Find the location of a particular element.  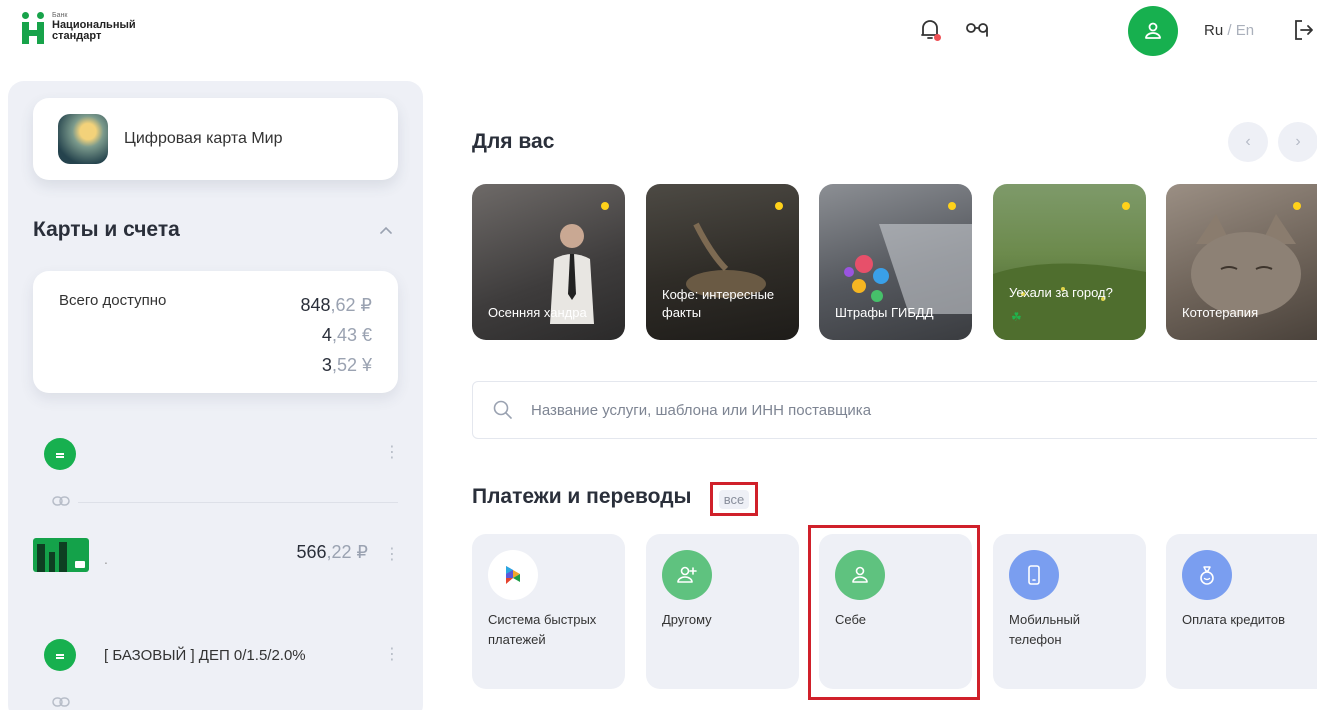

tile-mobile: Мобильный телефон is located at coordinates (1069, 611).